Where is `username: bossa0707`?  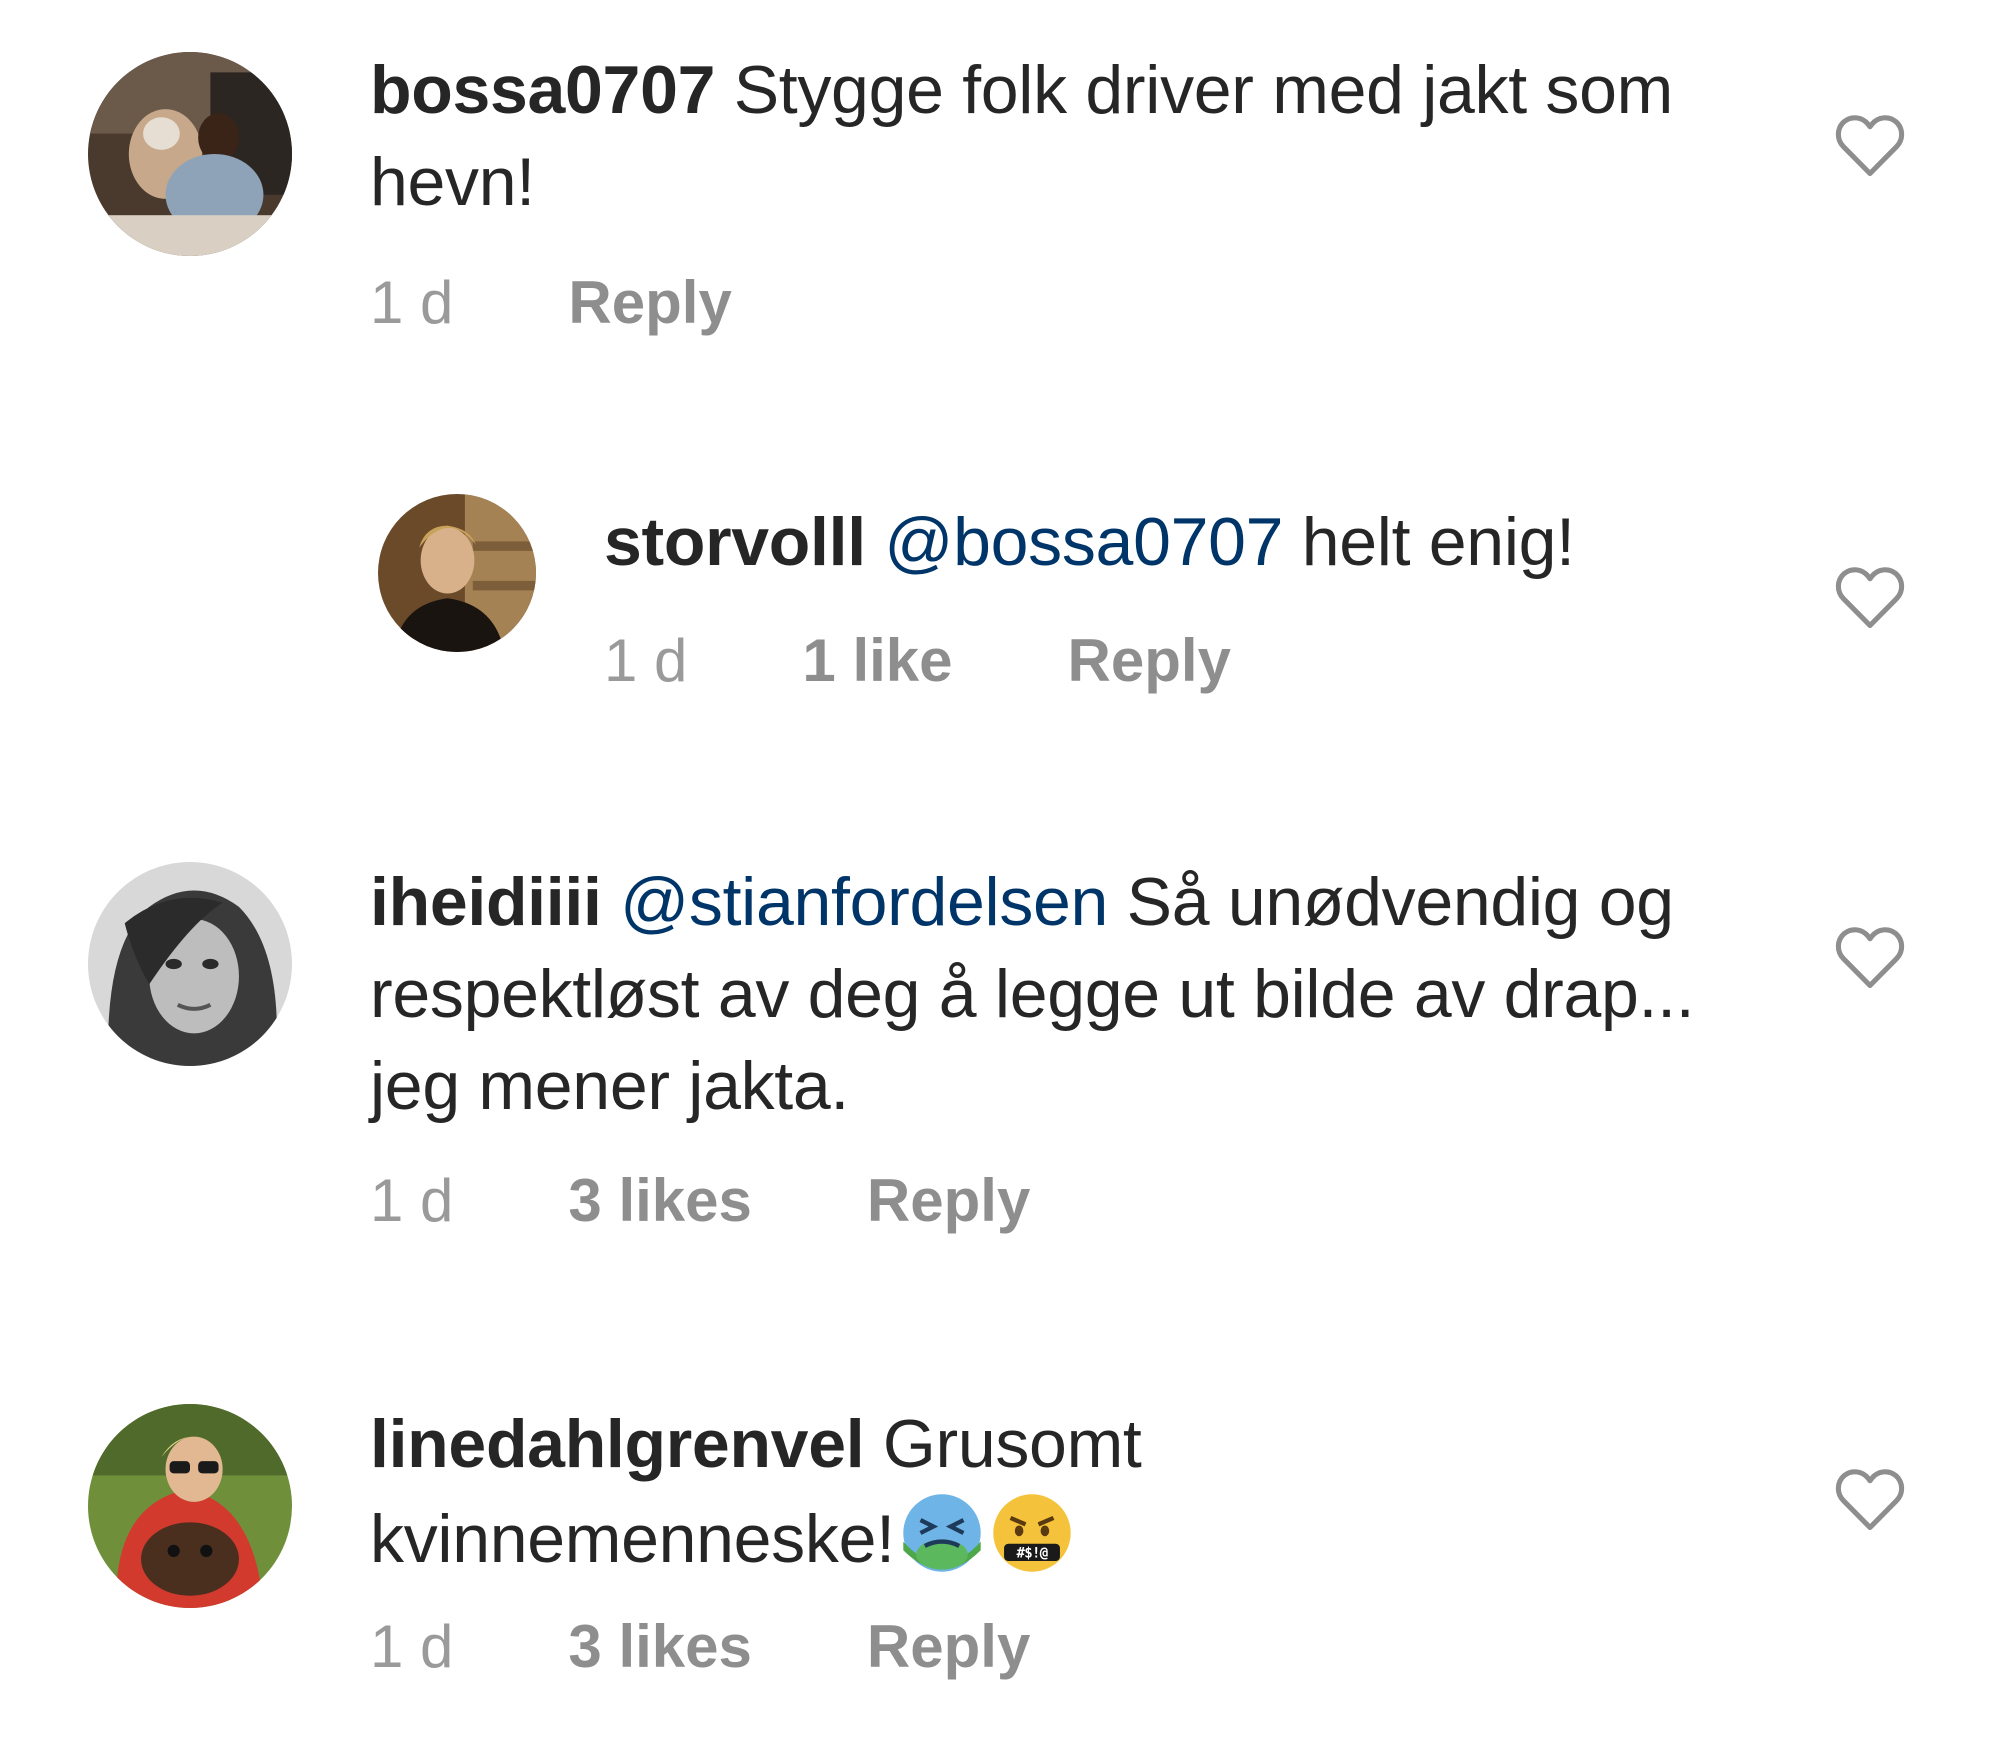 username: bossa0707 is located at coordinates (542, 90).